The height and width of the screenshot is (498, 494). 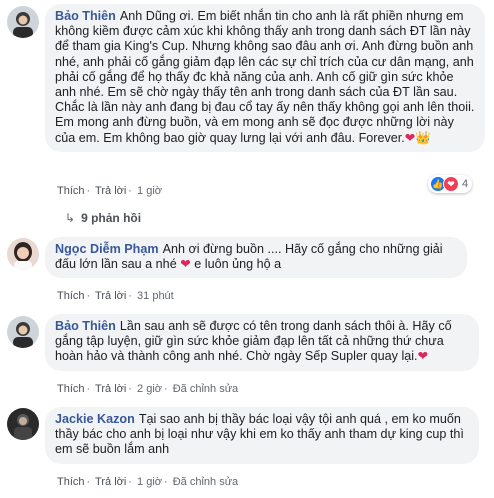 I want to click on reply-arrow-icon: ↳, so click(x=70, y=218).